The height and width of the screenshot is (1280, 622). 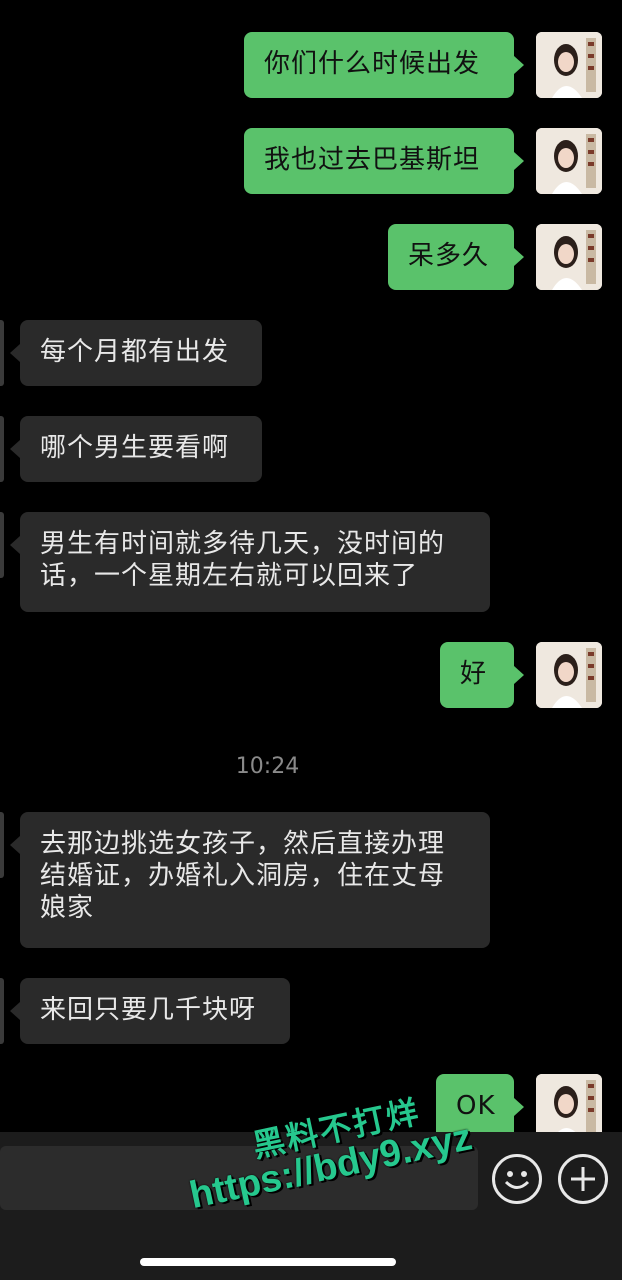 I want to click on message-bubble-incoming: 每个月都有出发, so click(x=141, y=353).